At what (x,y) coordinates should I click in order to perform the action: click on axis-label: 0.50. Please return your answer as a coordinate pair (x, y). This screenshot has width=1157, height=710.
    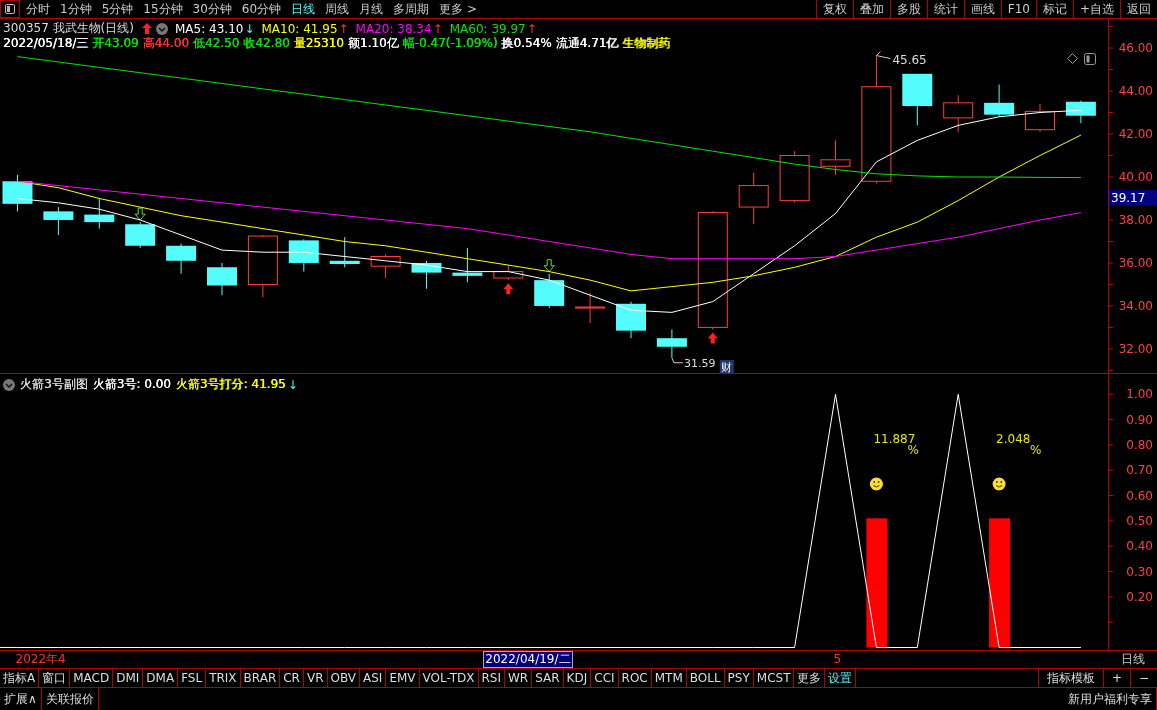
    Looking at the image, I should click on (1139, 520).